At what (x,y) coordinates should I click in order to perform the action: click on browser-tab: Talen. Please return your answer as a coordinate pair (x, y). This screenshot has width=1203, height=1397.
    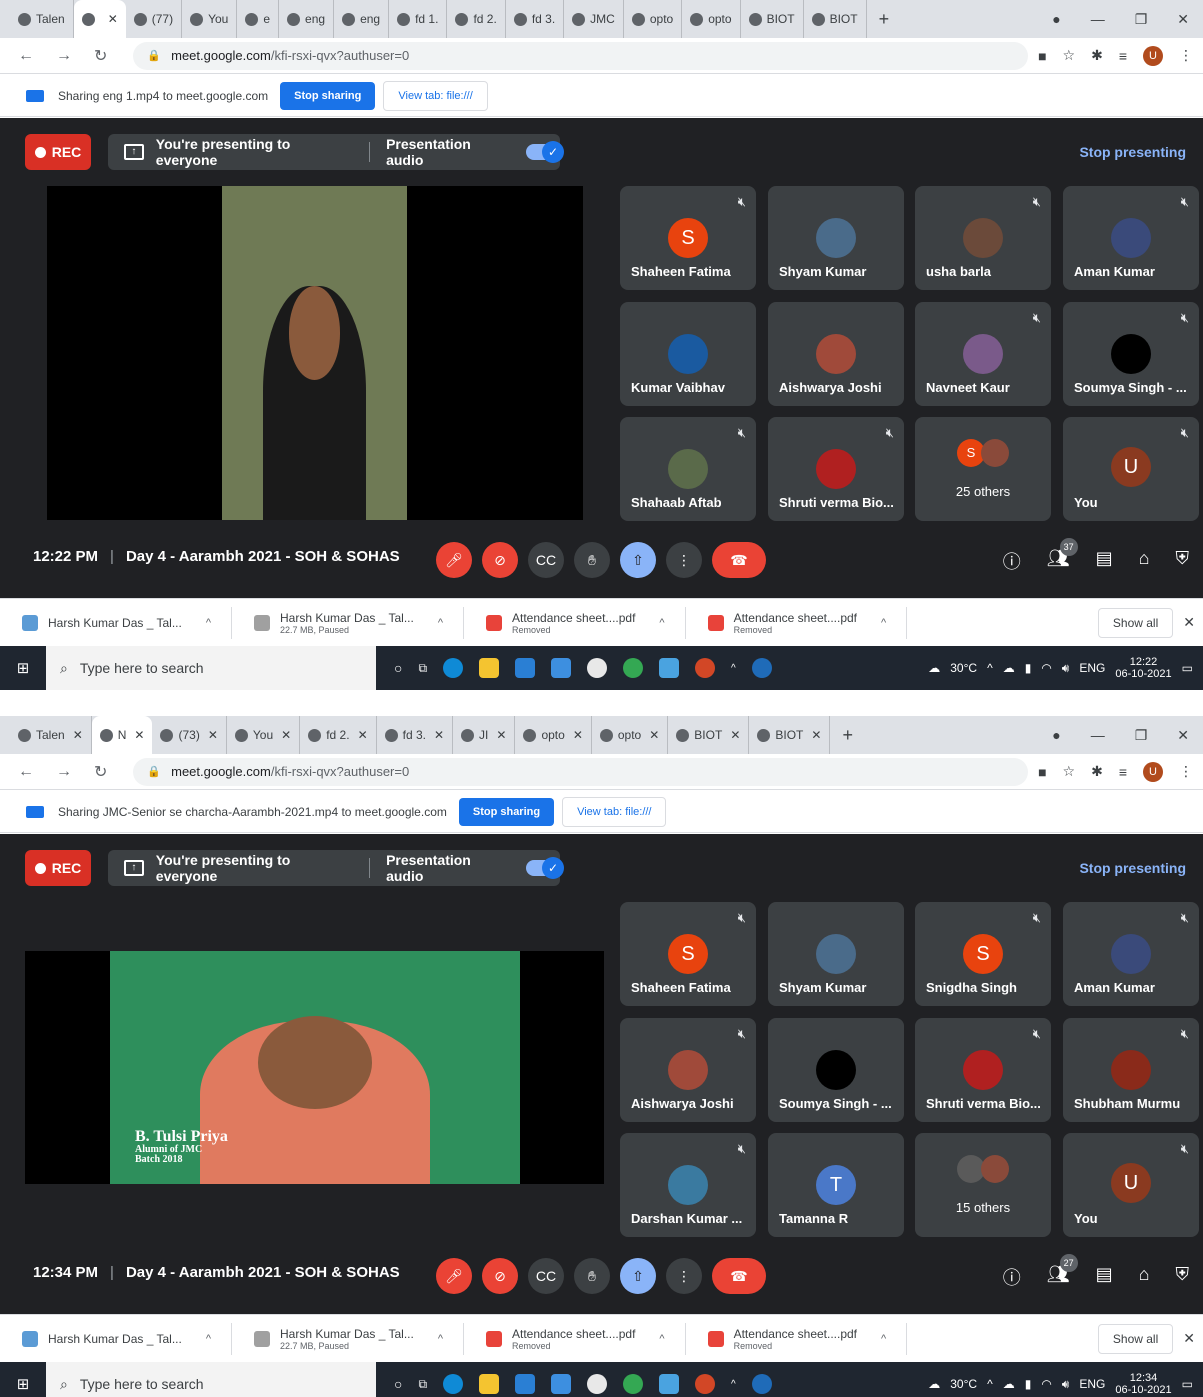
    Looking at the image, I should click on (42, 19).